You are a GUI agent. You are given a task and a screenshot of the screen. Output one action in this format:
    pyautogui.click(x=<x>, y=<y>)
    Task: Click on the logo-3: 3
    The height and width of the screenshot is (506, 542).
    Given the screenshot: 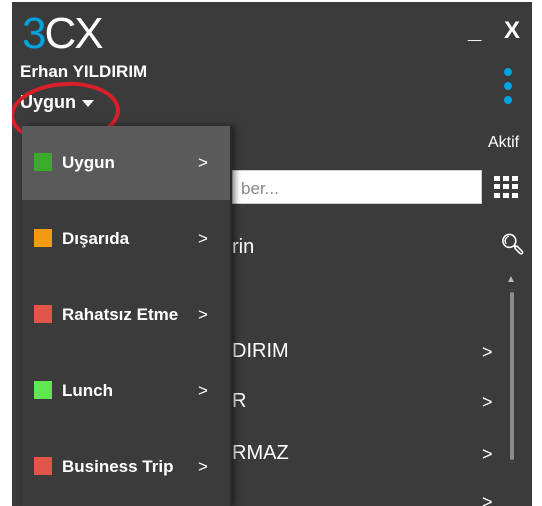 What is the action you would take?
    pyautogui.click(x=34, y=33)
    